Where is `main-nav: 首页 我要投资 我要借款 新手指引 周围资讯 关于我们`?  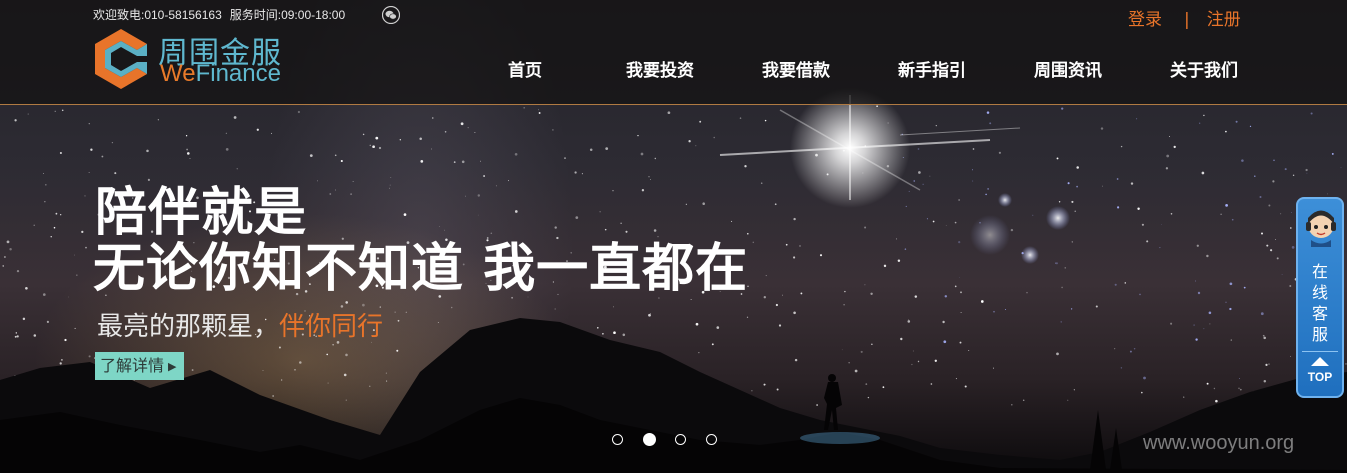
main-nav: 首页 我要投资 我要借款 新手指引 周围资讯 关于我们 is located at coordinates (673, 68).